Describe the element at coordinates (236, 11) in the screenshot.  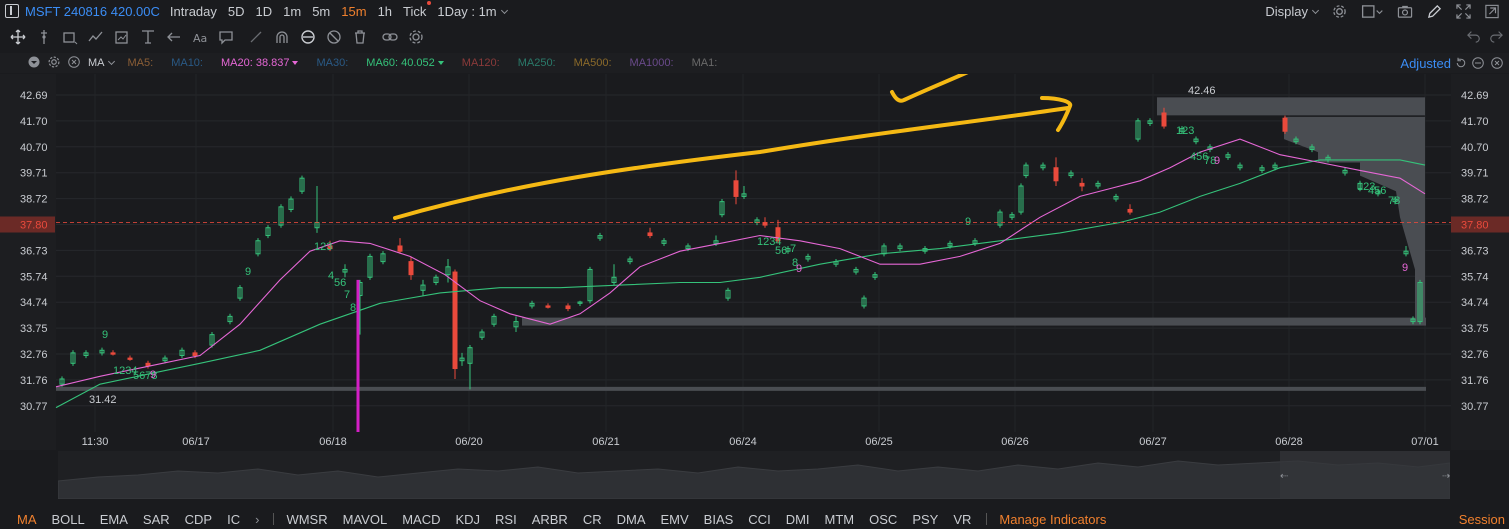
I see `tab-5d: 5D` at that location.